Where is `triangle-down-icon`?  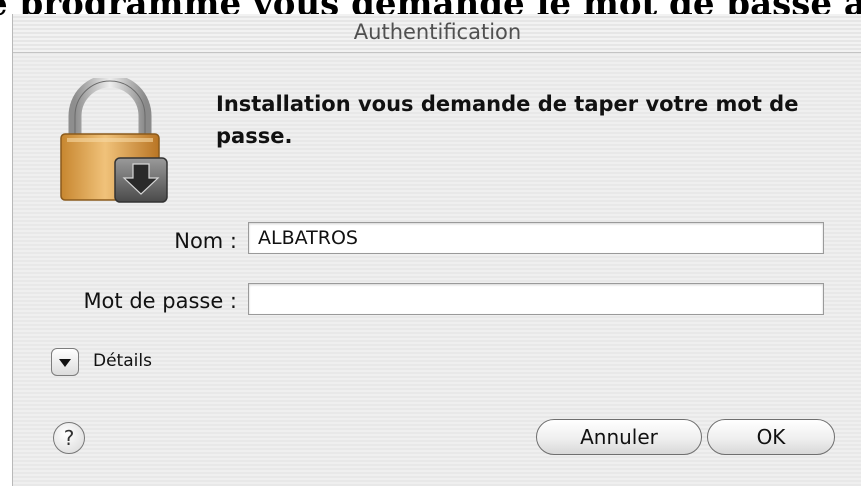
triangle-down-icon is located at coordinates (65, 362).